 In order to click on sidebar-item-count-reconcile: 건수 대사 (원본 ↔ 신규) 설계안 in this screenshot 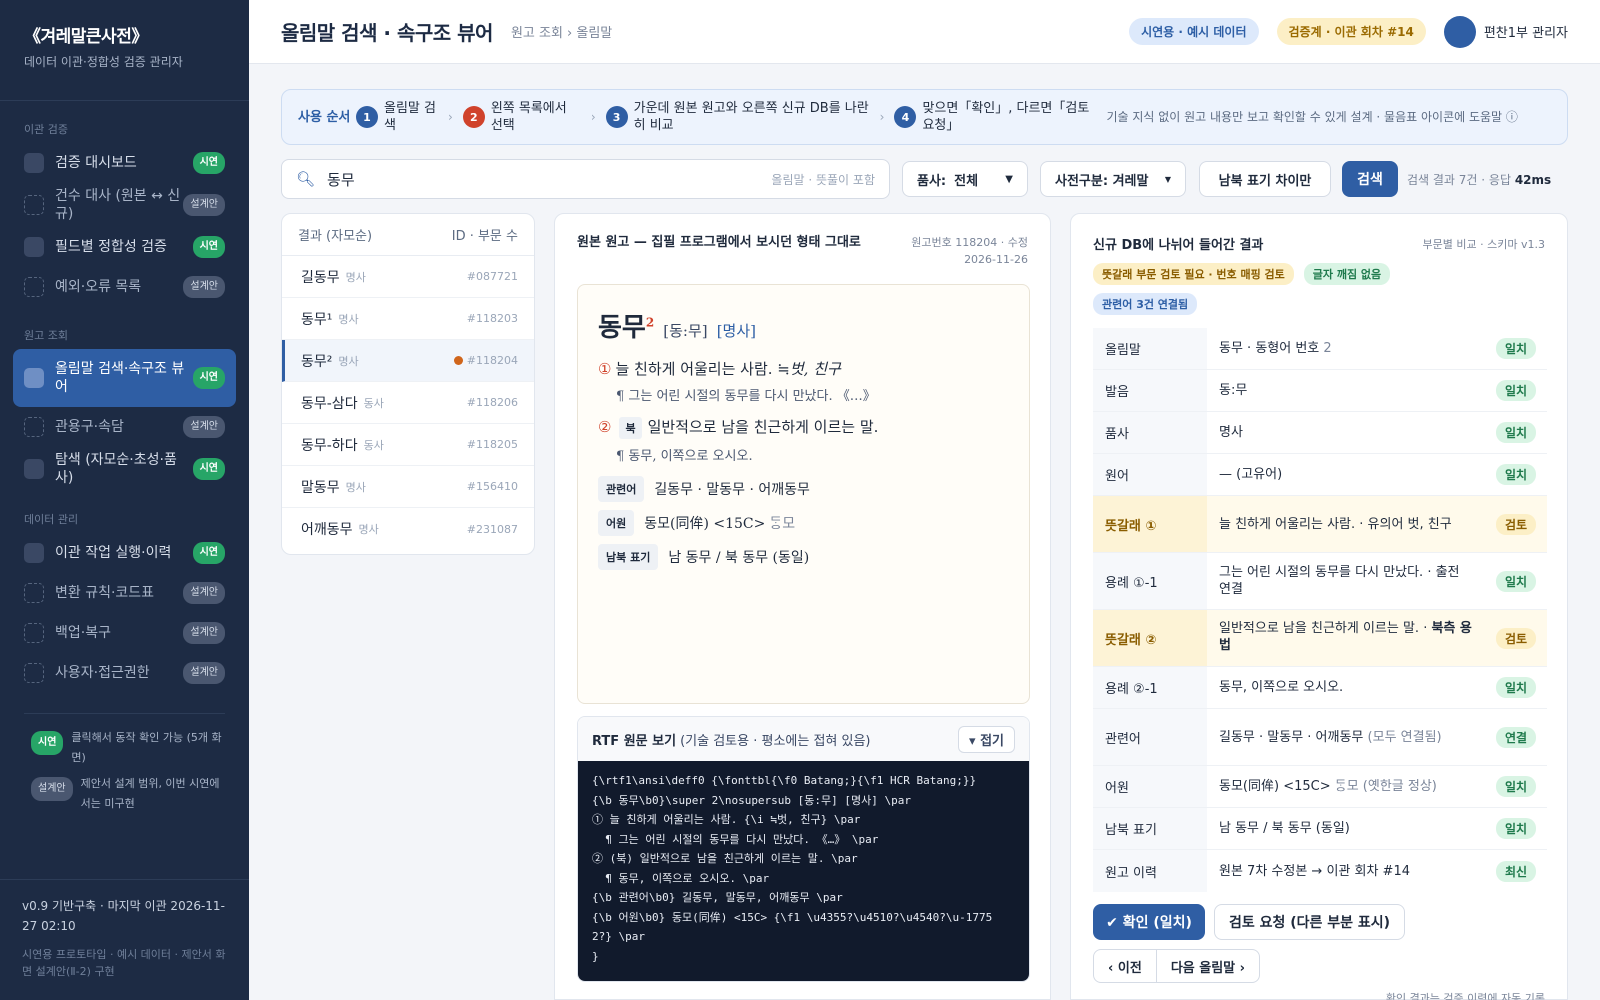, I will do `click(124, 205)`.